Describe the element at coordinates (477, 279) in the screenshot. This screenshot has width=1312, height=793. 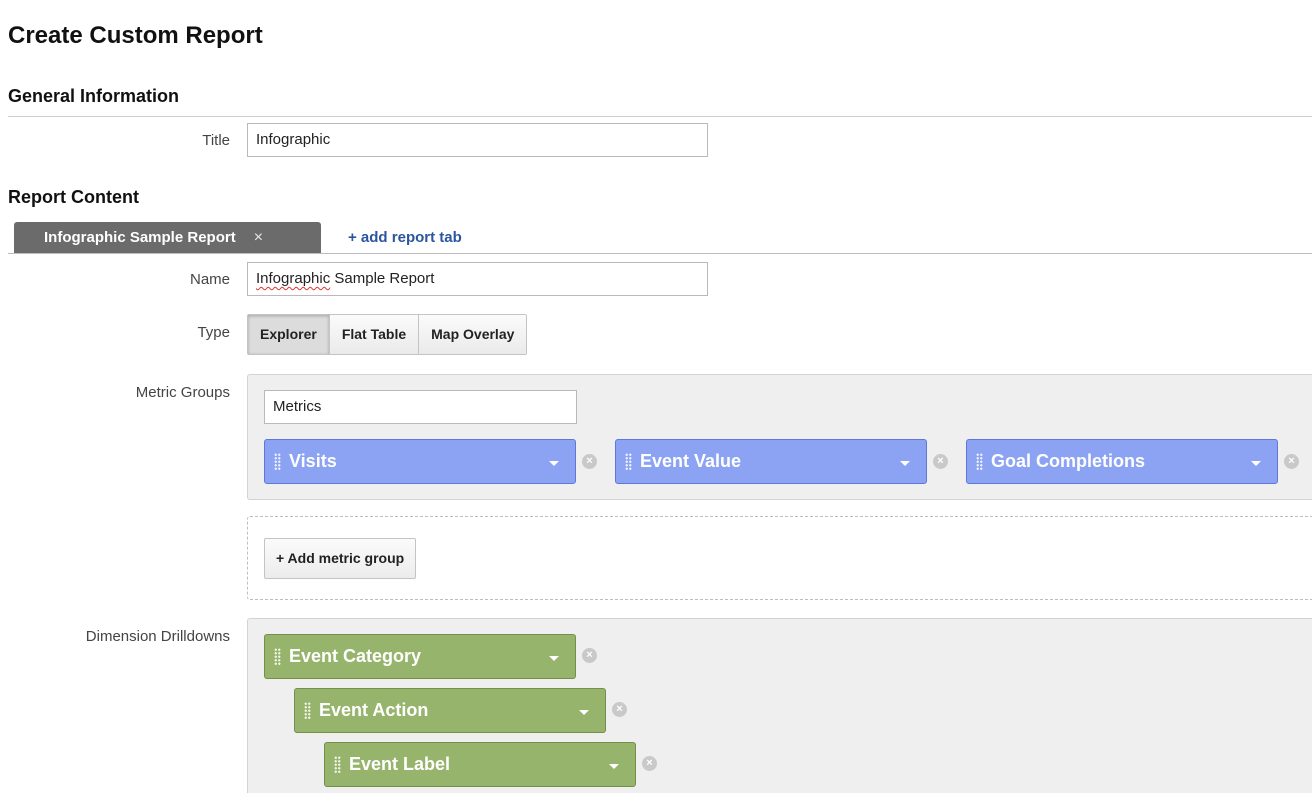
I see `name-input: Infographic Sample Report` at that location.